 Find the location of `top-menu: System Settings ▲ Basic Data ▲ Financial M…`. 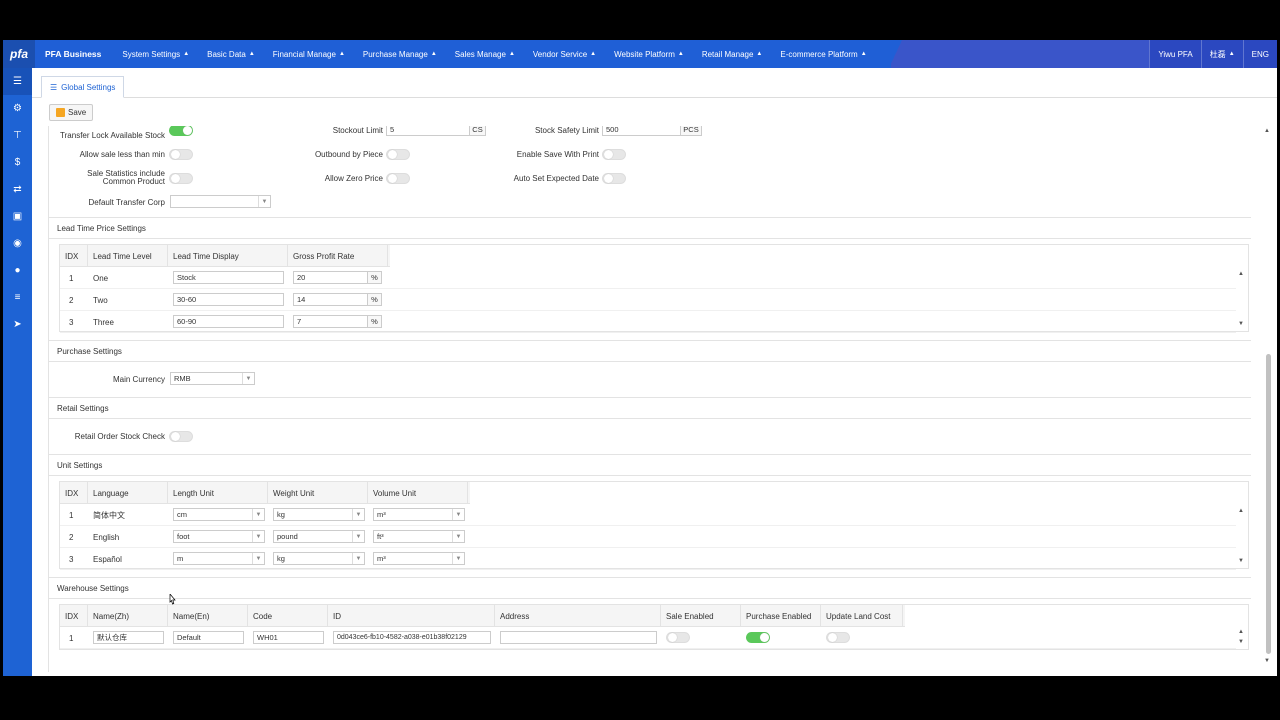

top-menu: System Settings ▲ Basic Data ▲ Financial M… is located at coordinates (494, 54).